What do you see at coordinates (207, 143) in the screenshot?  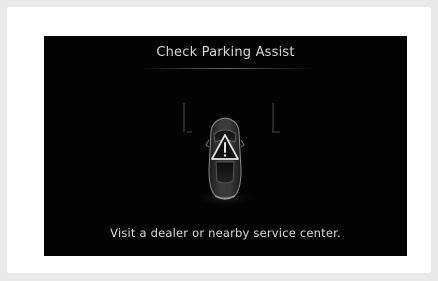 I see `left-mirror` at bounding box center [207, 143].